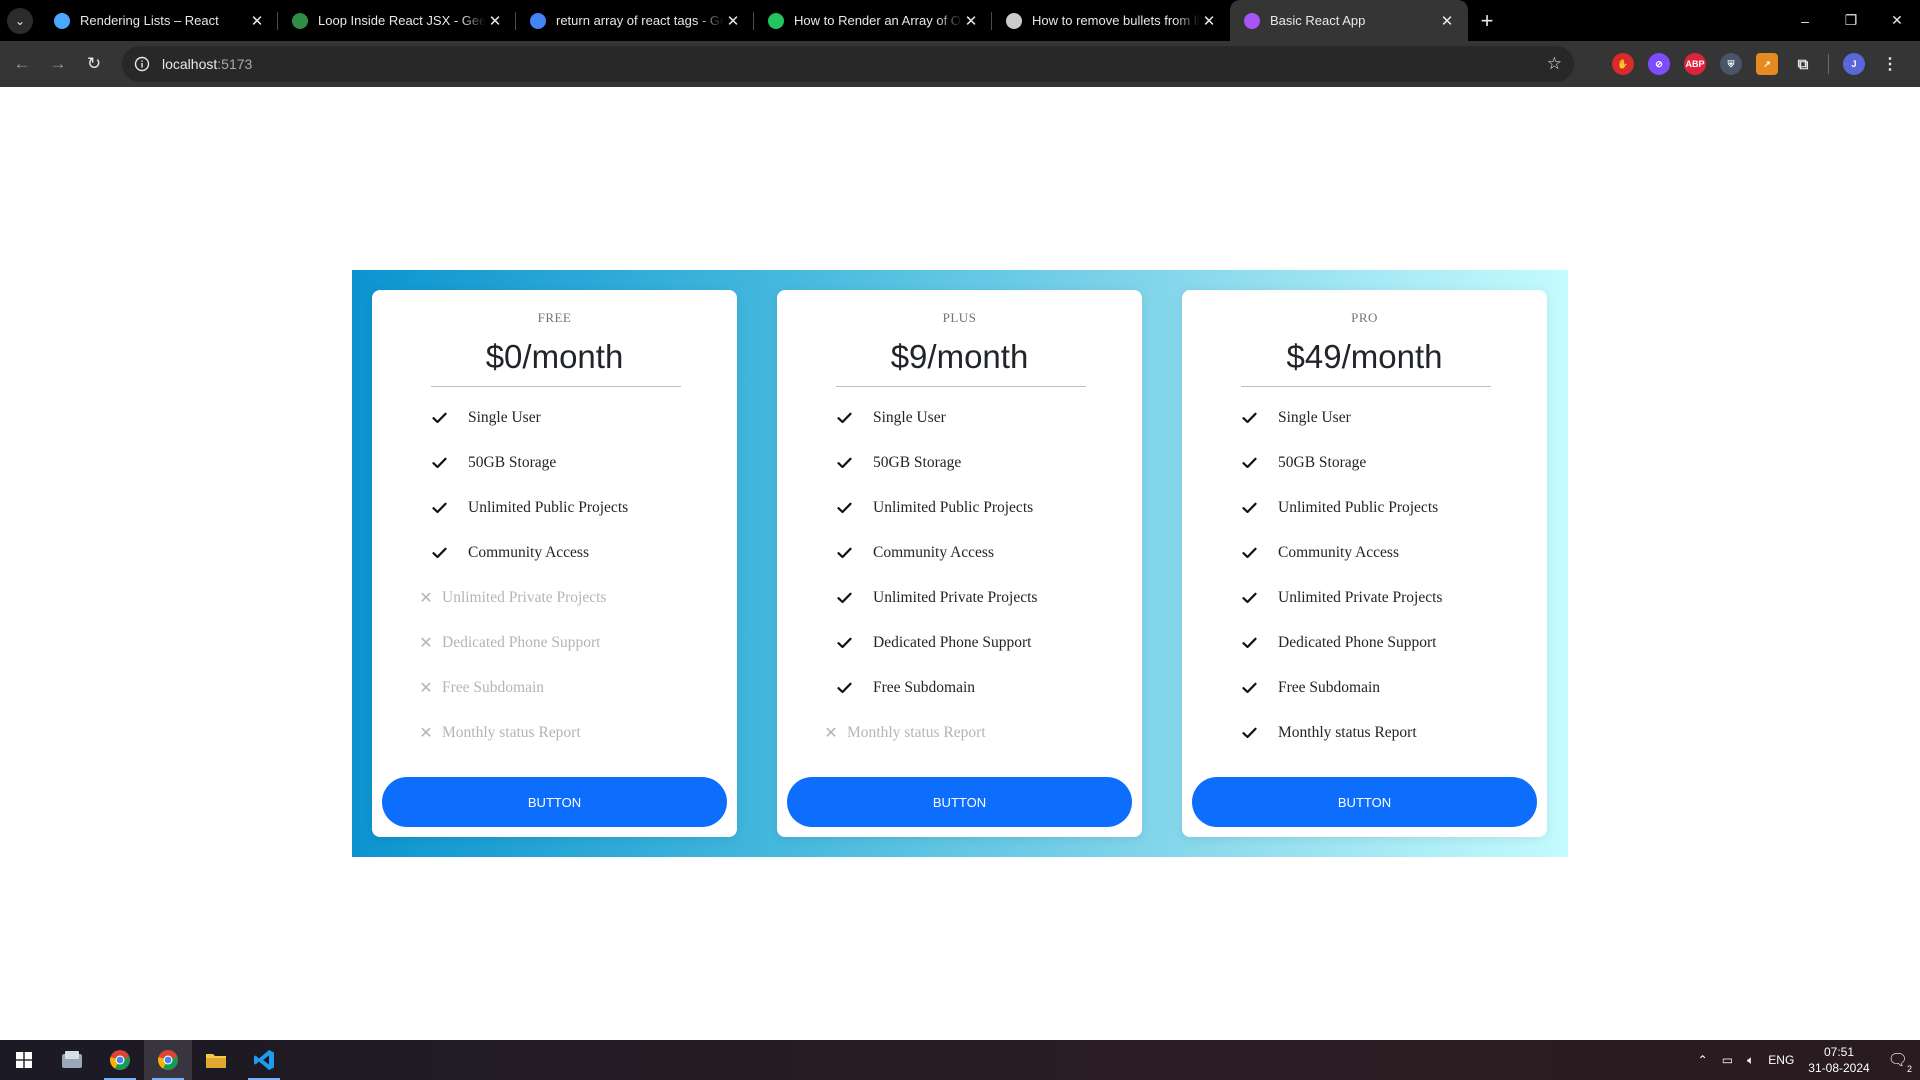 This screenshot has height=1080, width=1920. Describe the element at coordinates (1731, 64) in the screenshot. I see `shield-extension-icon: ⛨` at that location.